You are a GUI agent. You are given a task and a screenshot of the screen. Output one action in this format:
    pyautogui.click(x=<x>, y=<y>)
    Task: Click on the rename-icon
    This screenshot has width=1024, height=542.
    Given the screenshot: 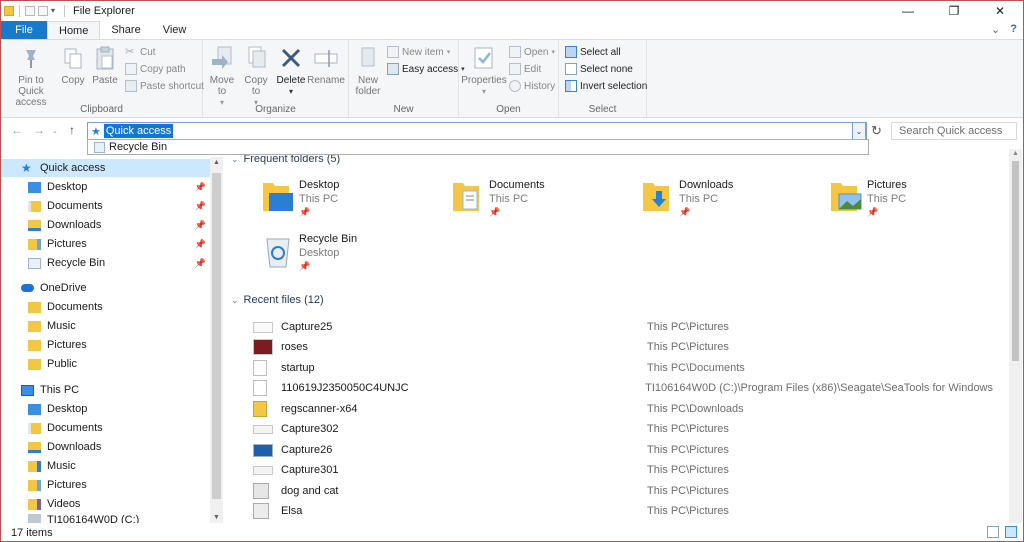 What is the action you would take?
    pyautogui.click(x=326, y=58)
    